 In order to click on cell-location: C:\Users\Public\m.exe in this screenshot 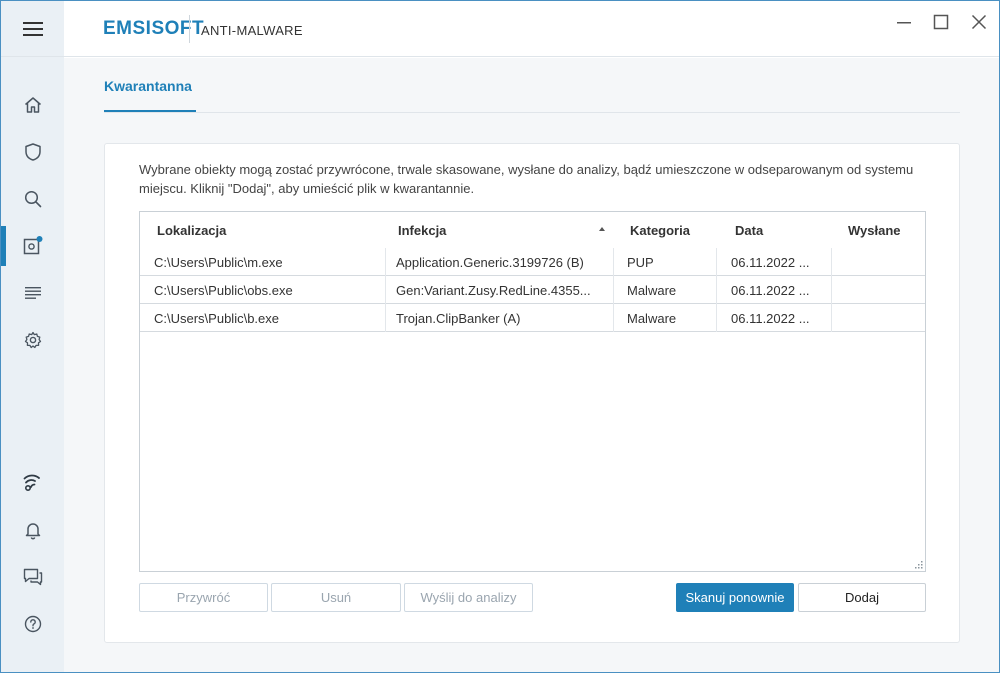, I will do `click(218, 262)`.